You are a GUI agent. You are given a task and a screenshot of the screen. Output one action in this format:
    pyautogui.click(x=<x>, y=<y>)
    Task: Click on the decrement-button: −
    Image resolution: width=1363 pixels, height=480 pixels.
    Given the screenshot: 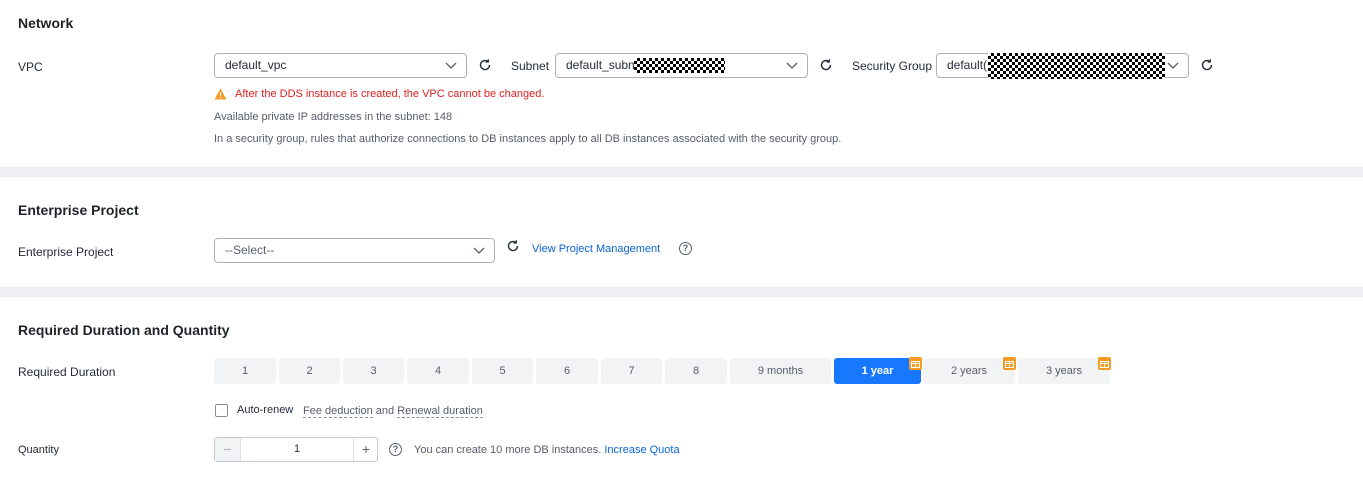 What is the action you would take?
    pyautogui.click(x=228, y=449)
    